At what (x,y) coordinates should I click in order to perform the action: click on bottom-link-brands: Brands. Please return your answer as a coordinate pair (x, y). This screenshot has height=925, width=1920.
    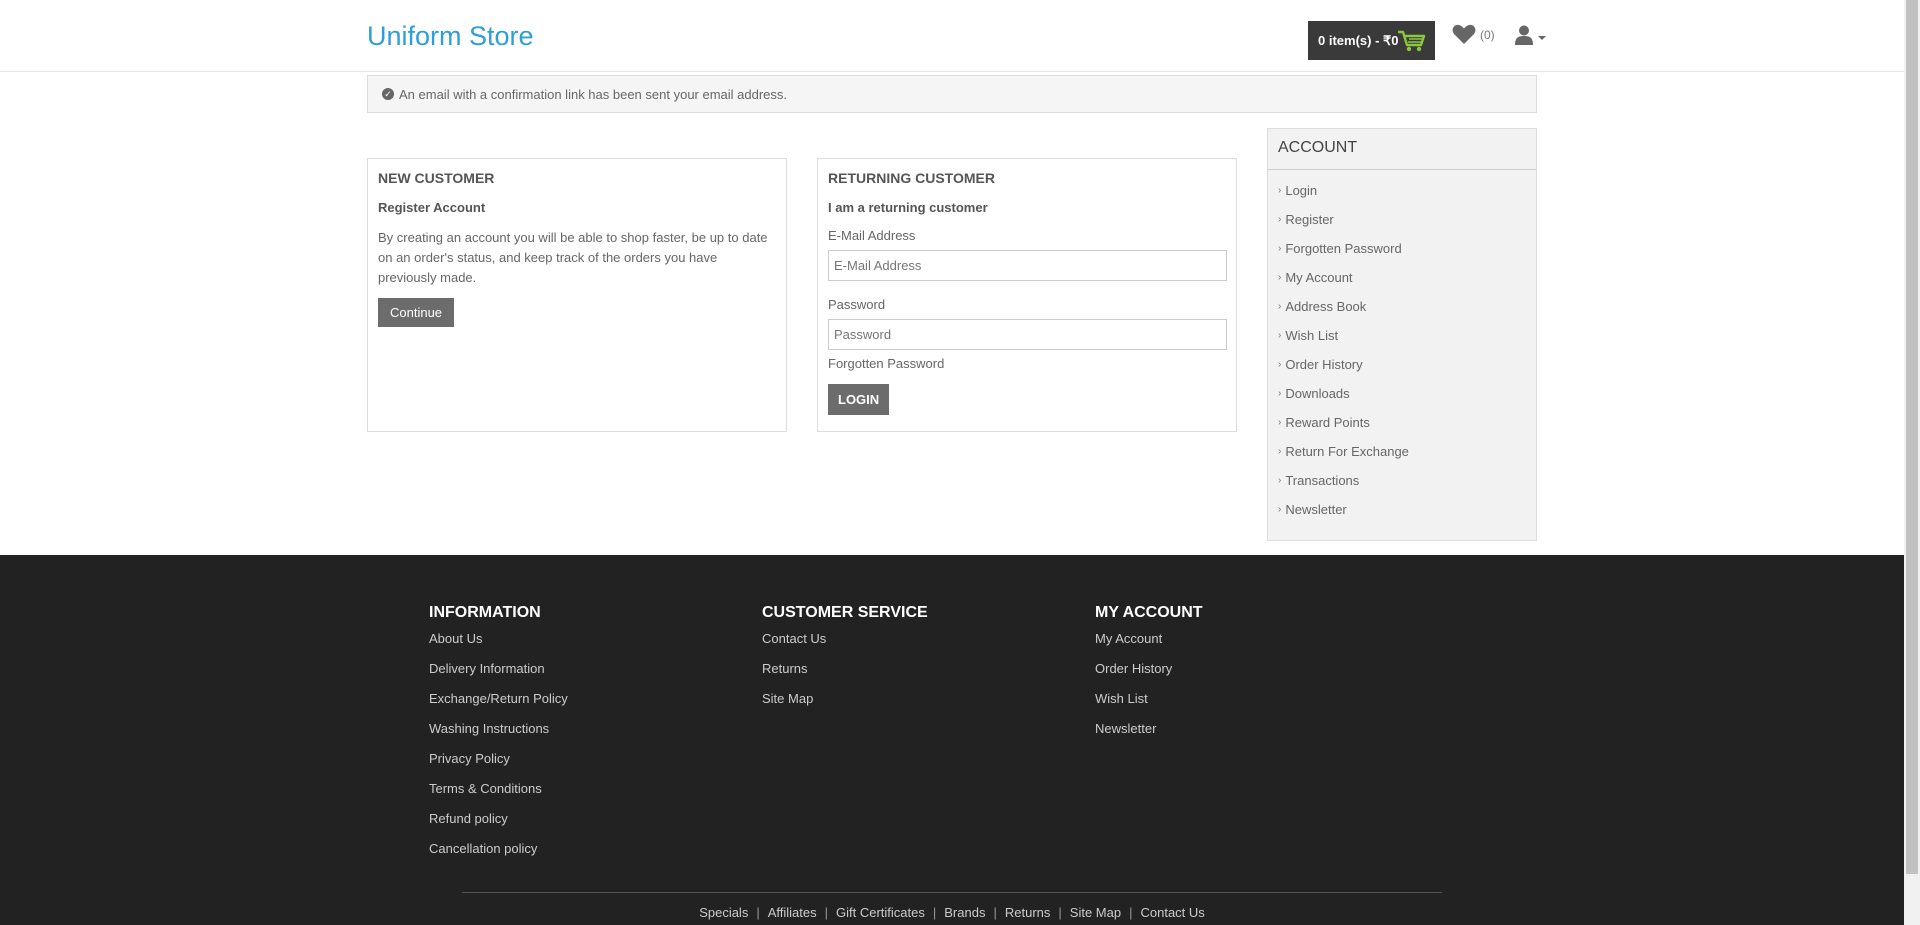
    Looking at the image, I should click on (964, 912).